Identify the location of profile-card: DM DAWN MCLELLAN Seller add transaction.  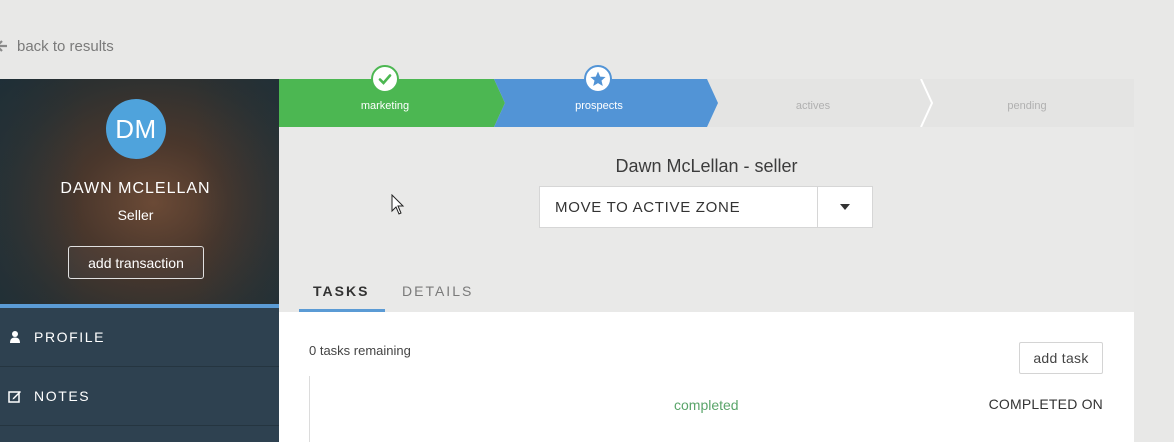
(139, 191).